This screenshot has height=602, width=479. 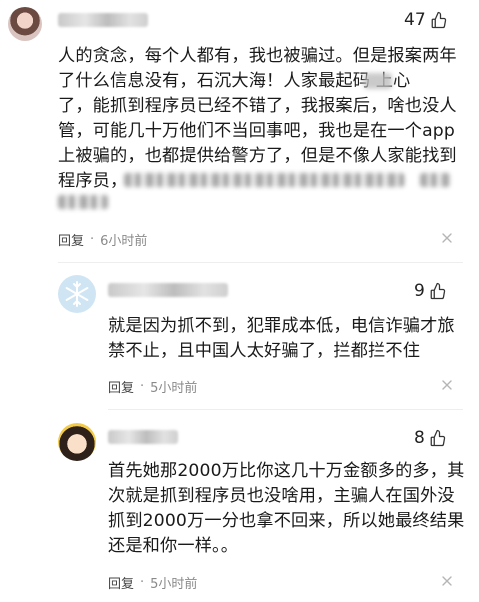 I want to click on like-button: 47, so click(x=426, y=20).